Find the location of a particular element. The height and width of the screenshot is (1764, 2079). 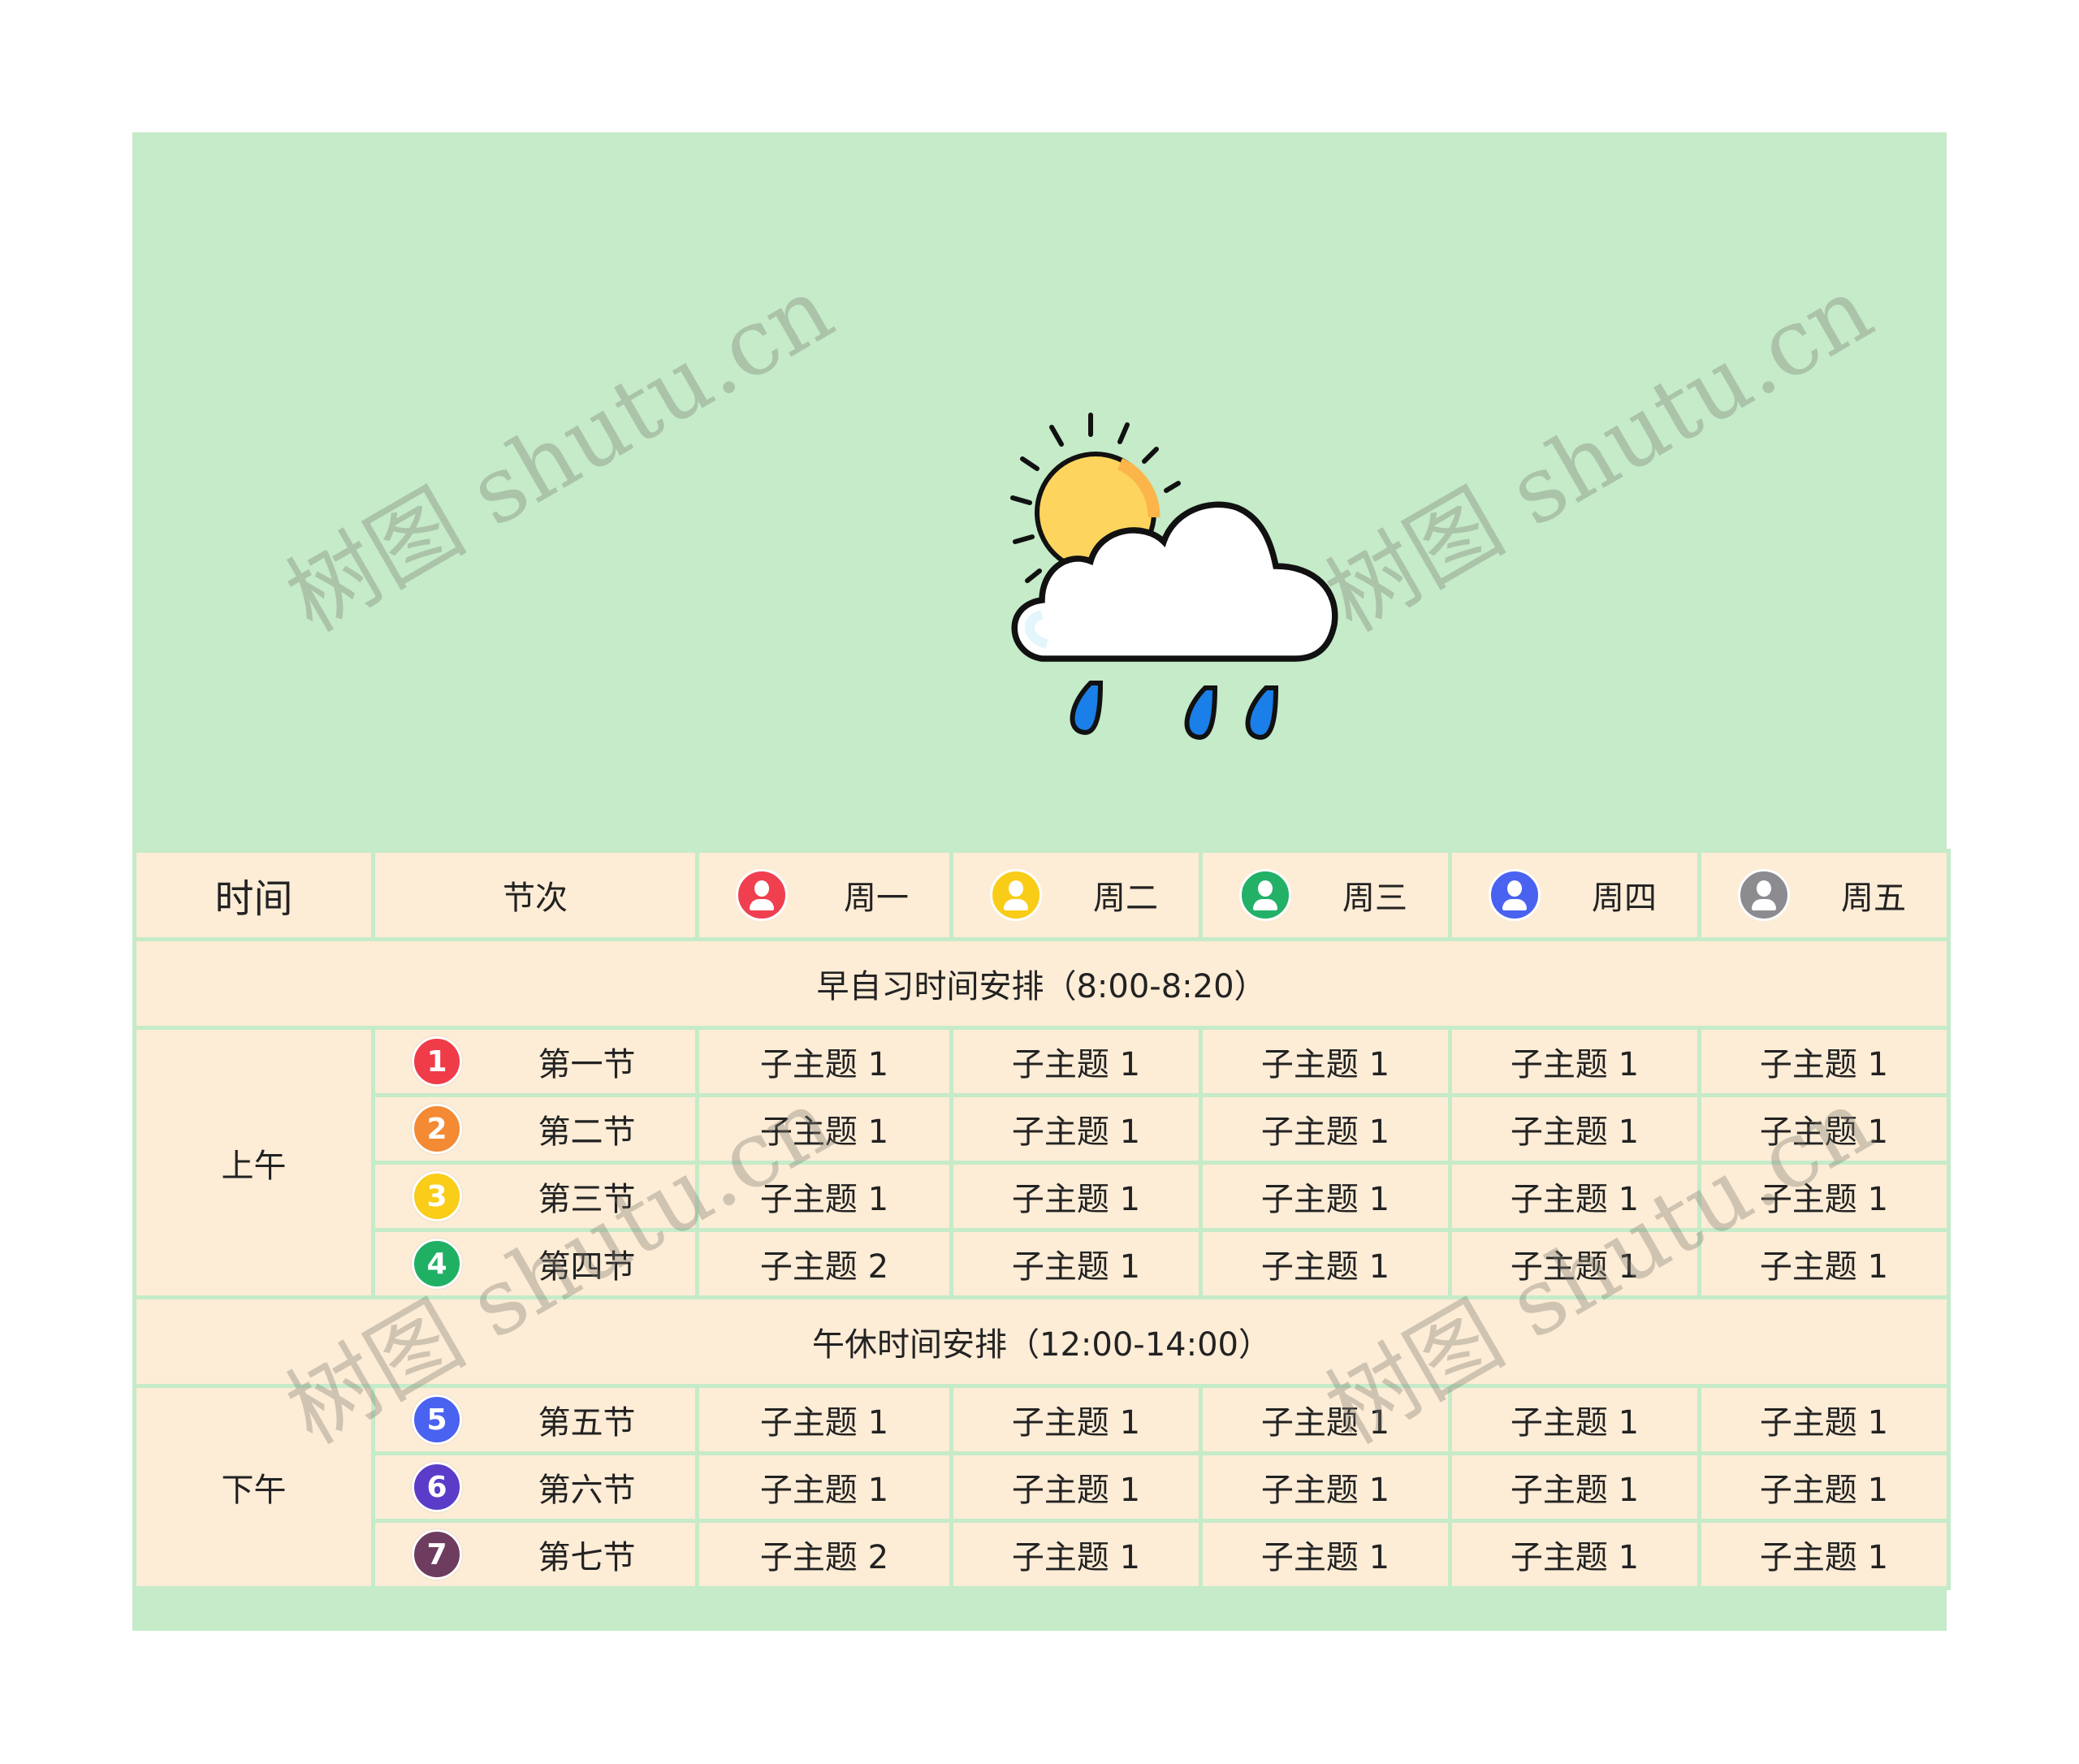

lunch-break-row: 午休时间安排（12:00-14:00） is located at coordinates (1041, 1341).